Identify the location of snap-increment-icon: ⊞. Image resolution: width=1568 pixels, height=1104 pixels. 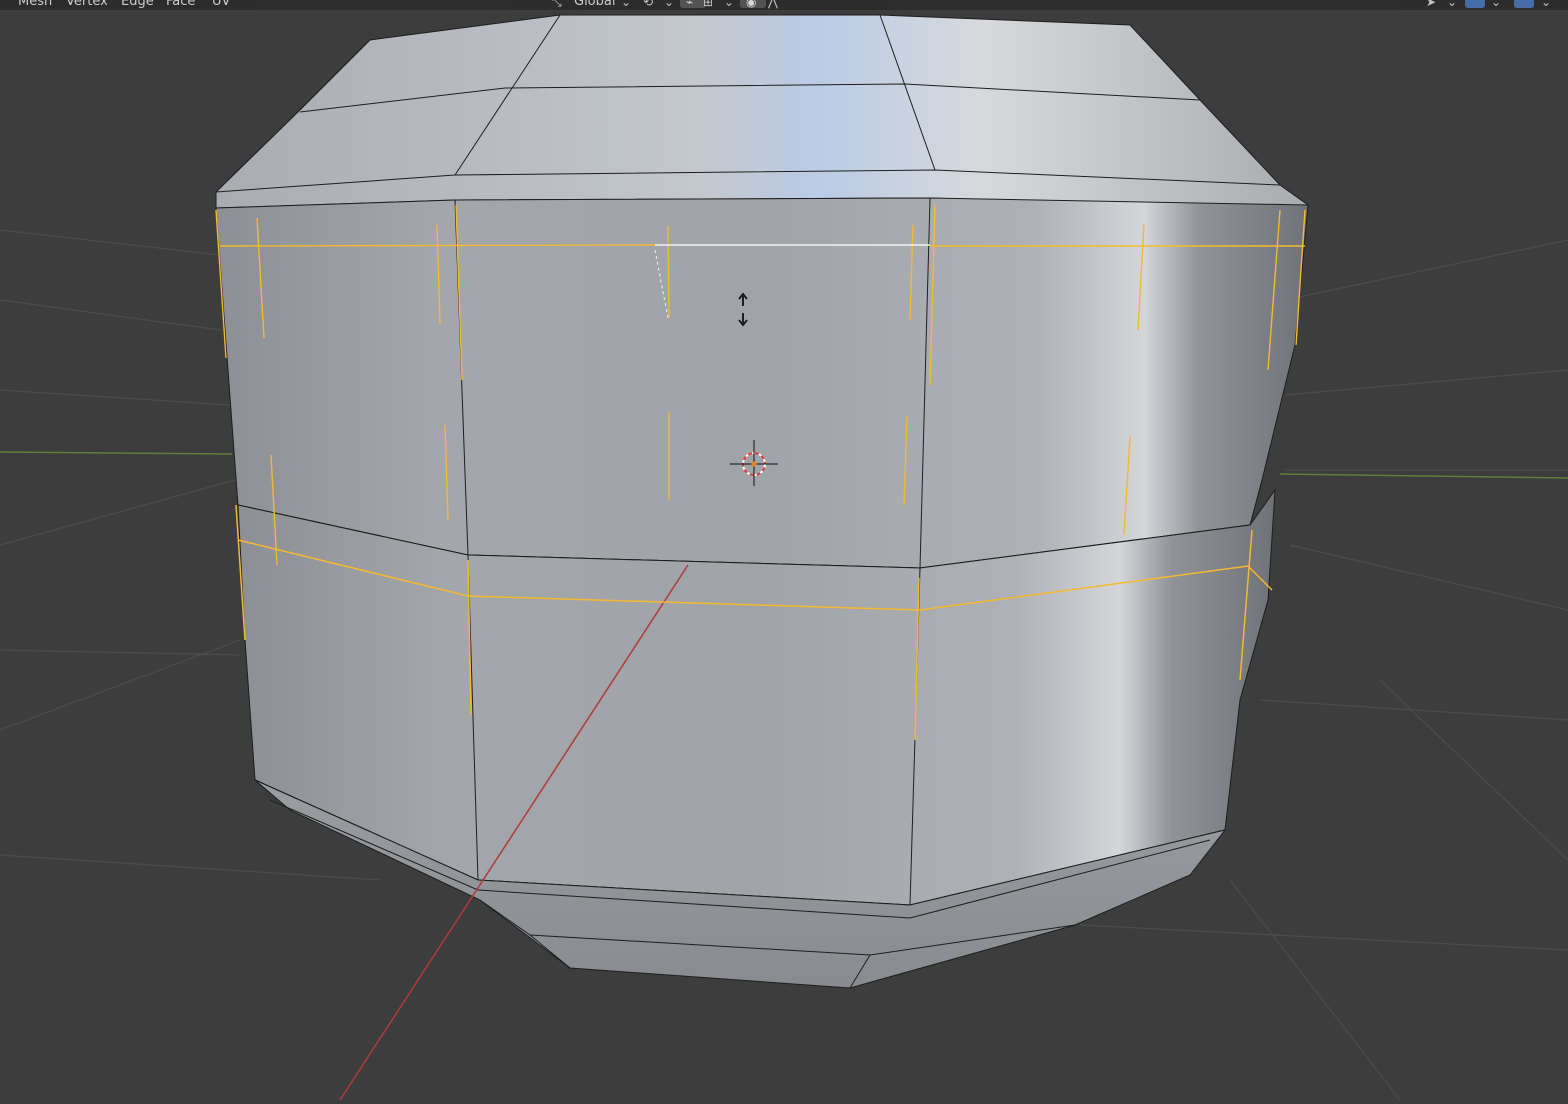
(708, 4).